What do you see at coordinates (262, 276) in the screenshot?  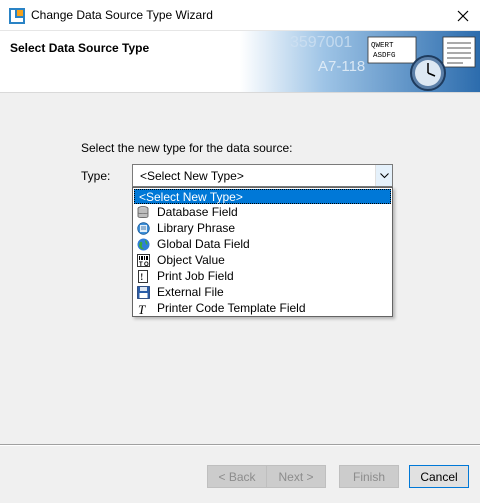 I see `dropdown-item-print-job-field: ! Print Job Field` at bounding box center [262, 276].